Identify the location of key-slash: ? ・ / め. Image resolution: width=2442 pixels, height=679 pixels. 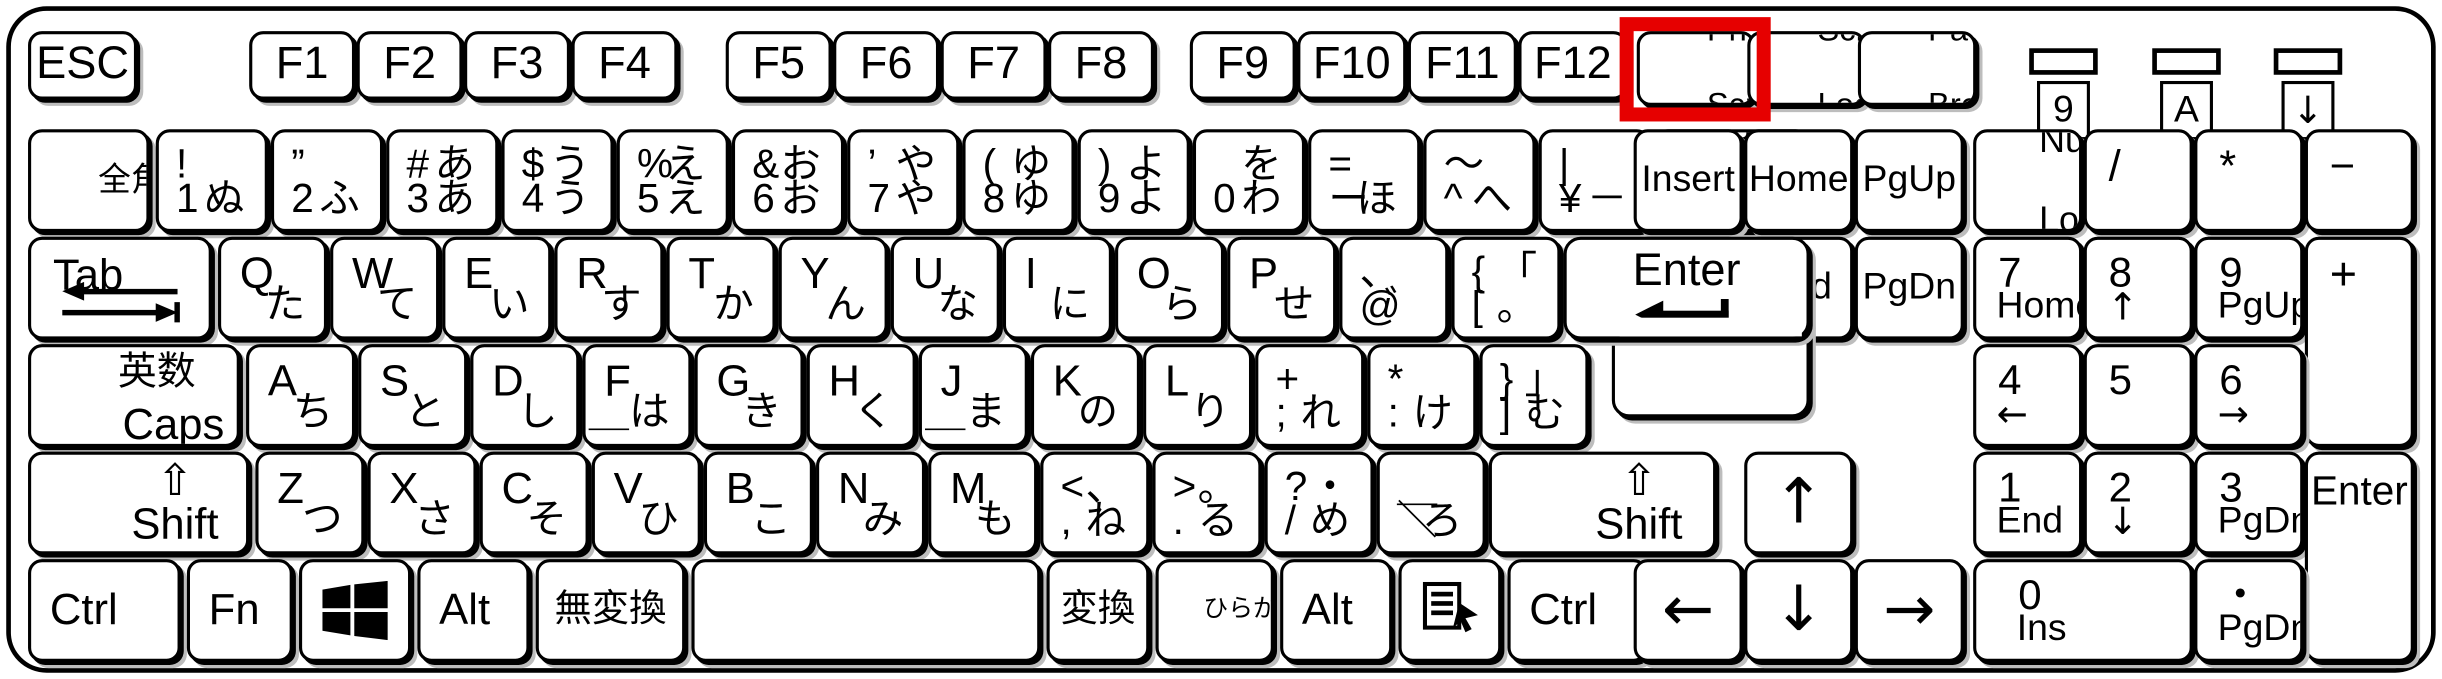
(1319, 503).